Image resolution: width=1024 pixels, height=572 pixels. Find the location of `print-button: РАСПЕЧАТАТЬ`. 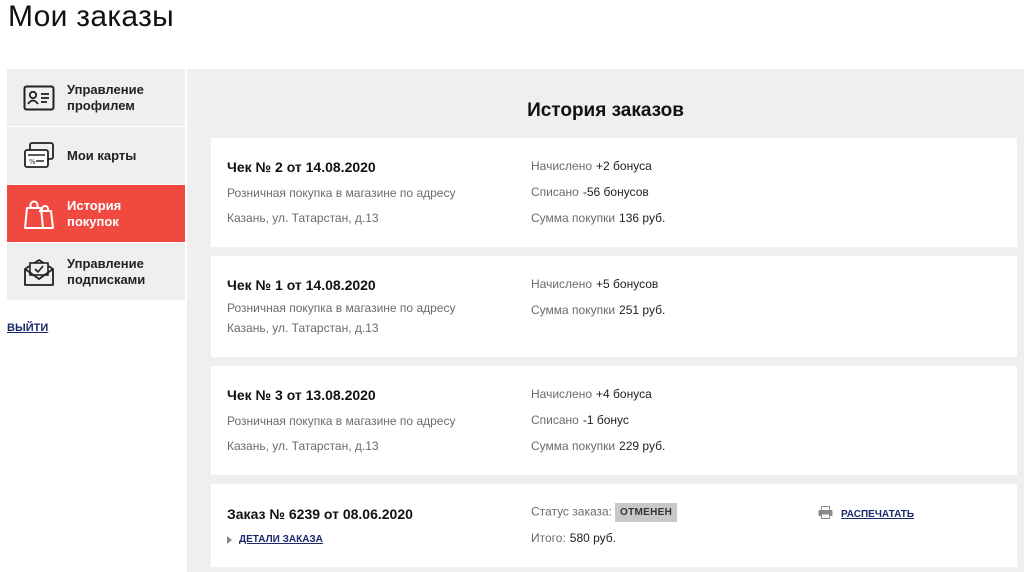

print-button: РАСПЕЧАТАТЬ is located at coordinates (866, 514).